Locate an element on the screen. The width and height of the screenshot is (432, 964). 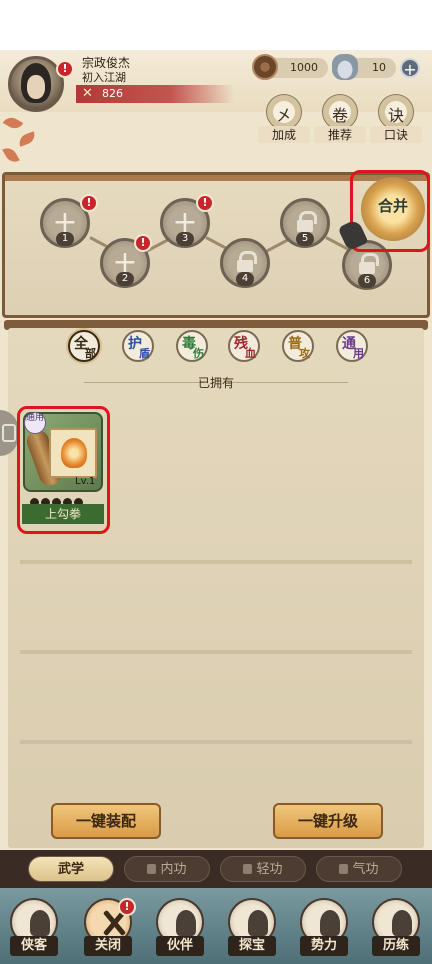
nav-partner: 伙伴 is located at coordinates (180, 929).